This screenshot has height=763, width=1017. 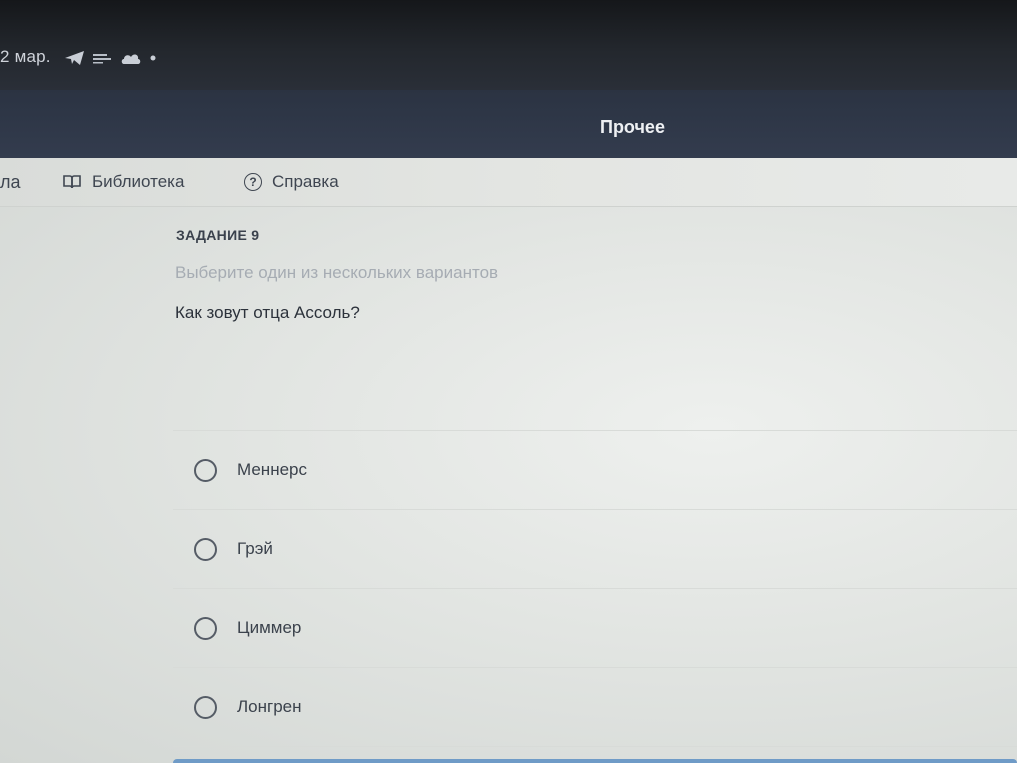 I want to click on nav-item-partial-label: ла, so click(x=10, y=181).